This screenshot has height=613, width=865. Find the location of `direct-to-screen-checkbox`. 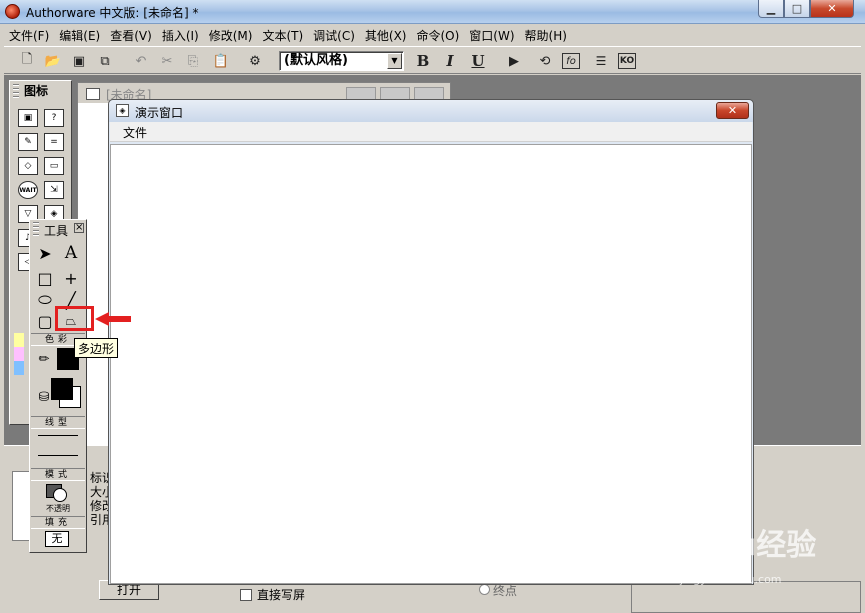

direct-to-screen-checkbox is located at coordinates (246, 595).